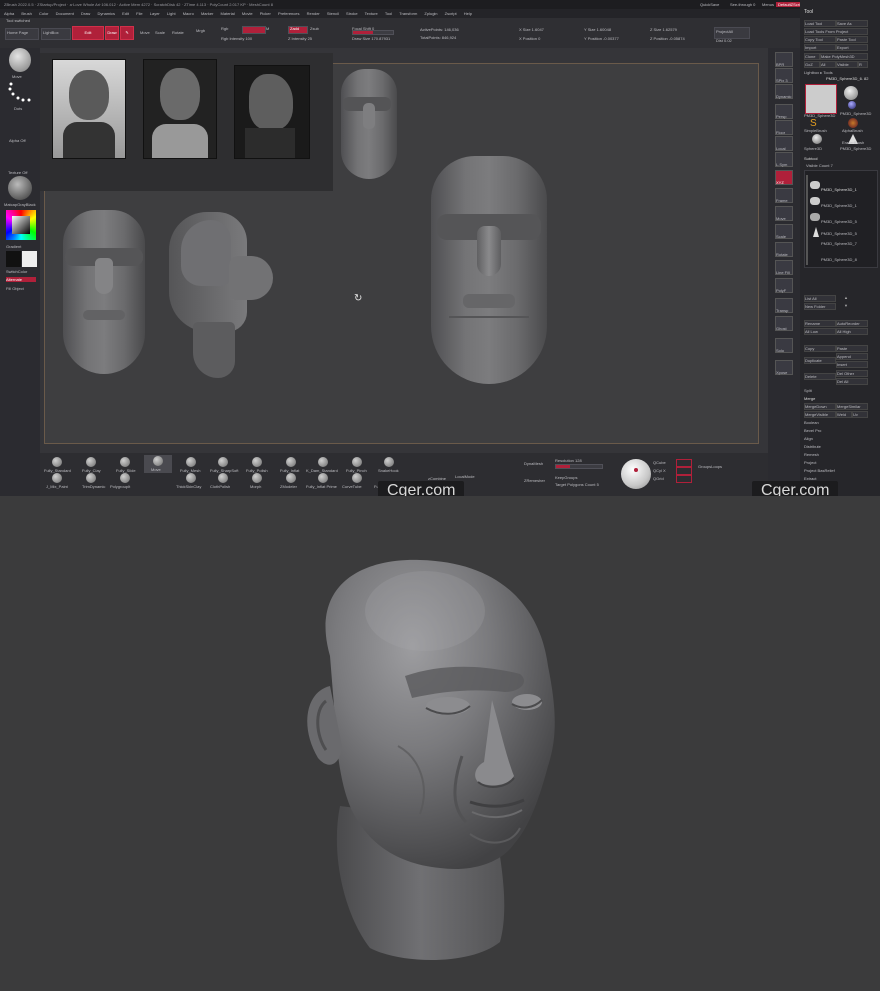  What do you see at coordinates (65, 13) in the screenshot?
I see `menu-document: Document` at bounding box center [65, 13].